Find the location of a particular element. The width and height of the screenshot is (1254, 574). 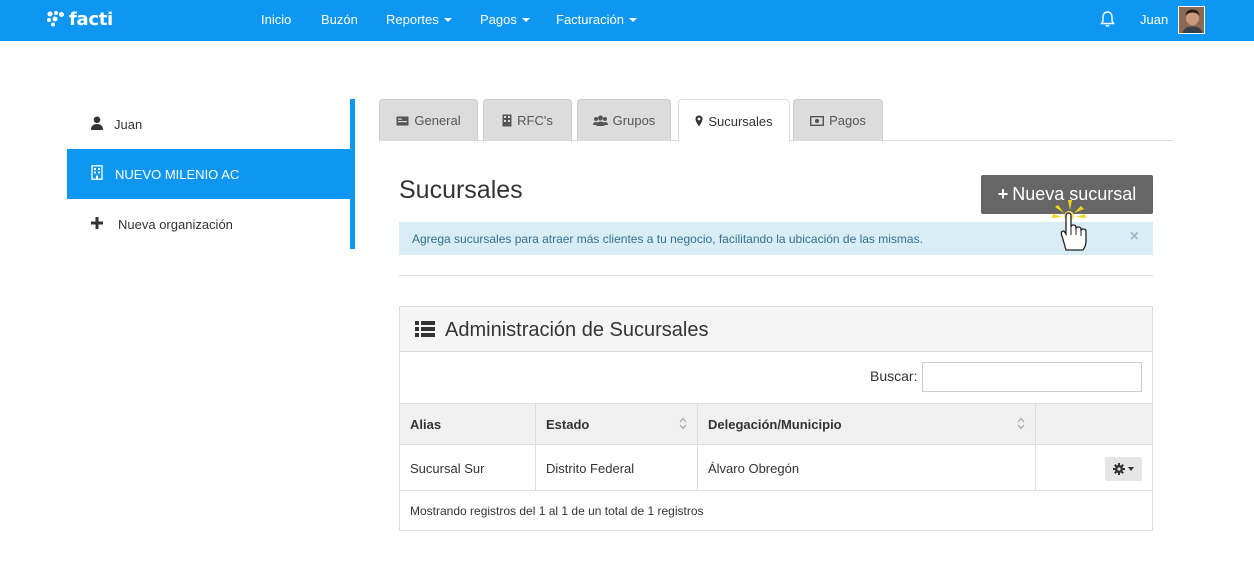

search-input is located at coordinates (1032, 377).